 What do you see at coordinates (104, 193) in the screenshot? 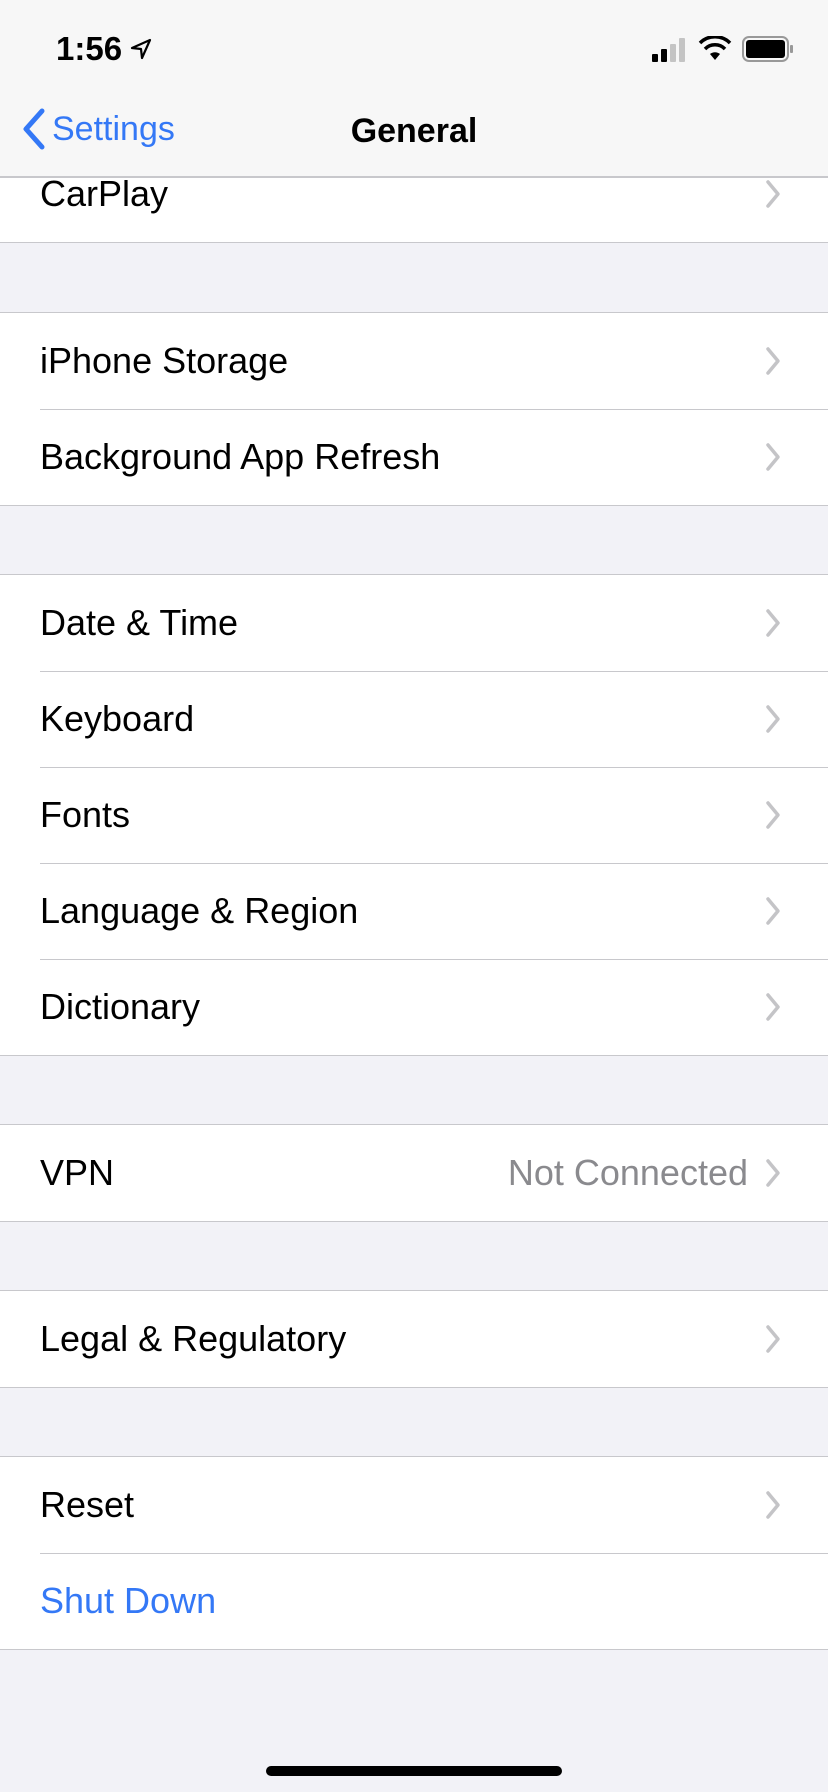
I see `row-label: CarPlay` at bounding box center [104, 193].